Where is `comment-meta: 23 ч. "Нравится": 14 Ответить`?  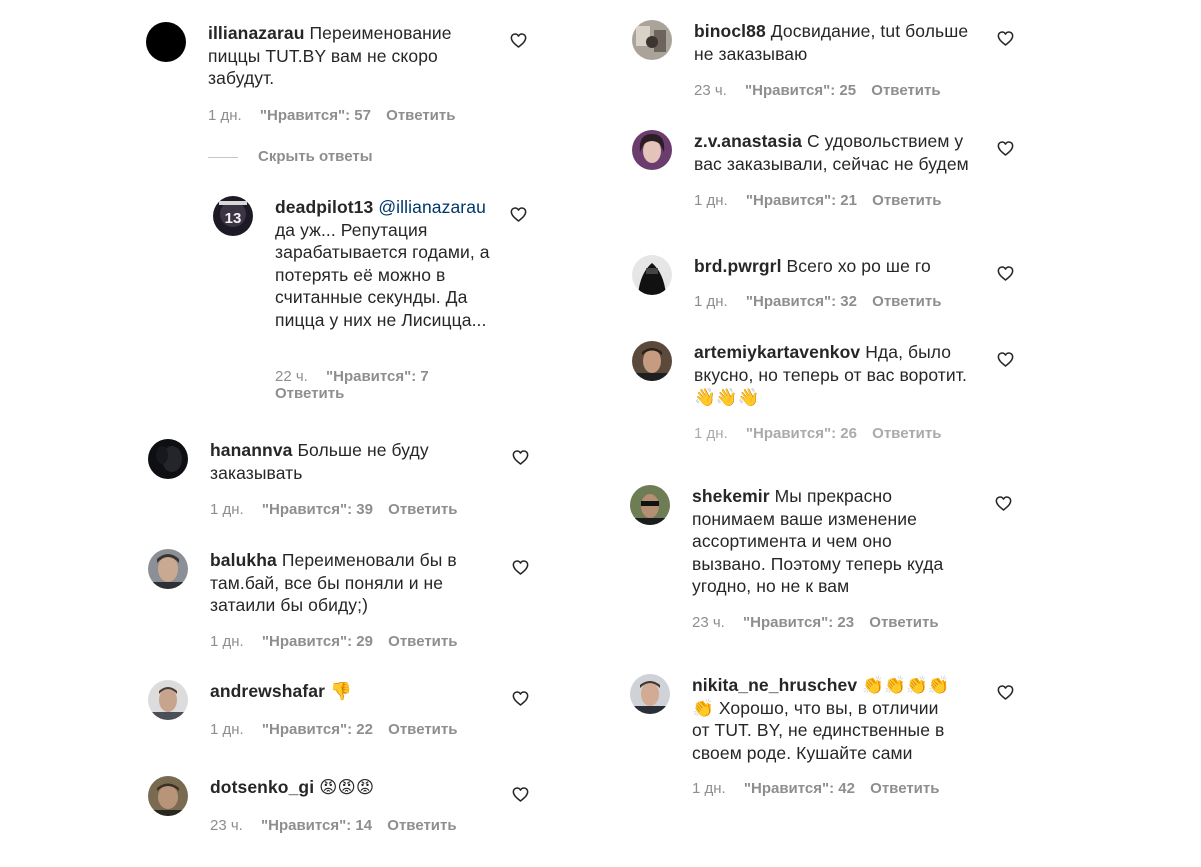
comment-meta: 23 ч. "Нравится": 14 Ответить is located at coordinates (333, 825).